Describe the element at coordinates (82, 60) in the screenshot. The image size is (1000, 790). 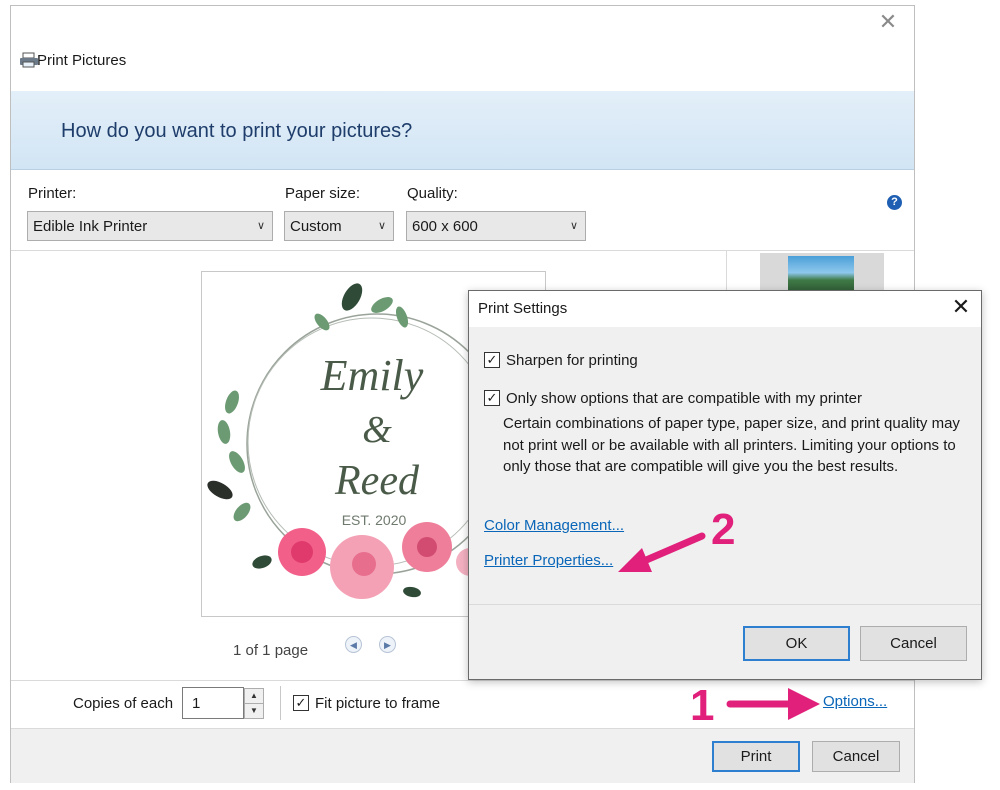
I see `window-title: Print Pictures` at that location.